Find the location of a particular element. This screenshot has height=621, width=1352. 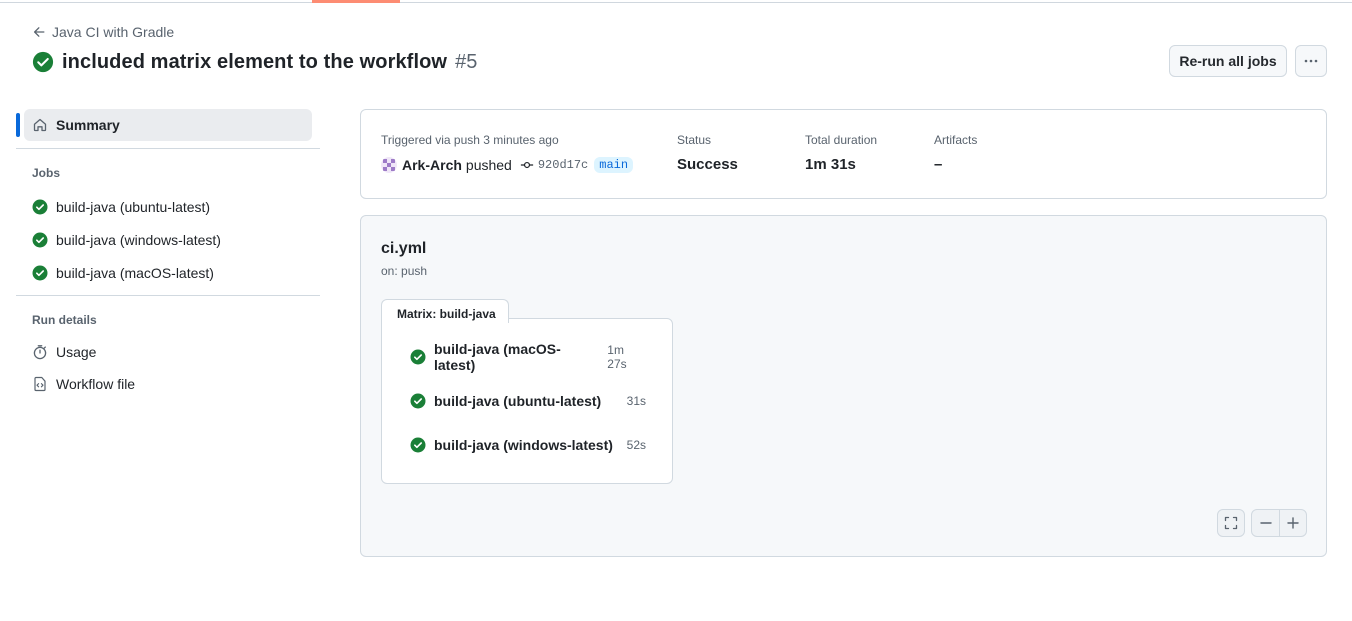

user-link: Ark-Arch is located at coordinates (432, 165).